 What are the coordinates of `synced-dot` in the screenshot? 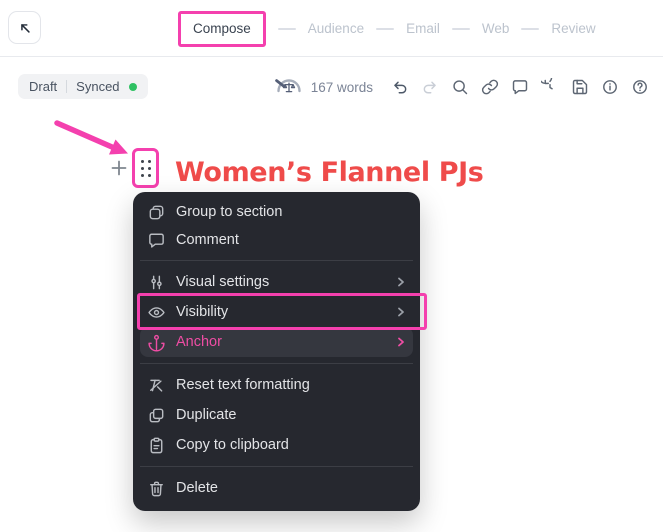 It's located at (132, 86).